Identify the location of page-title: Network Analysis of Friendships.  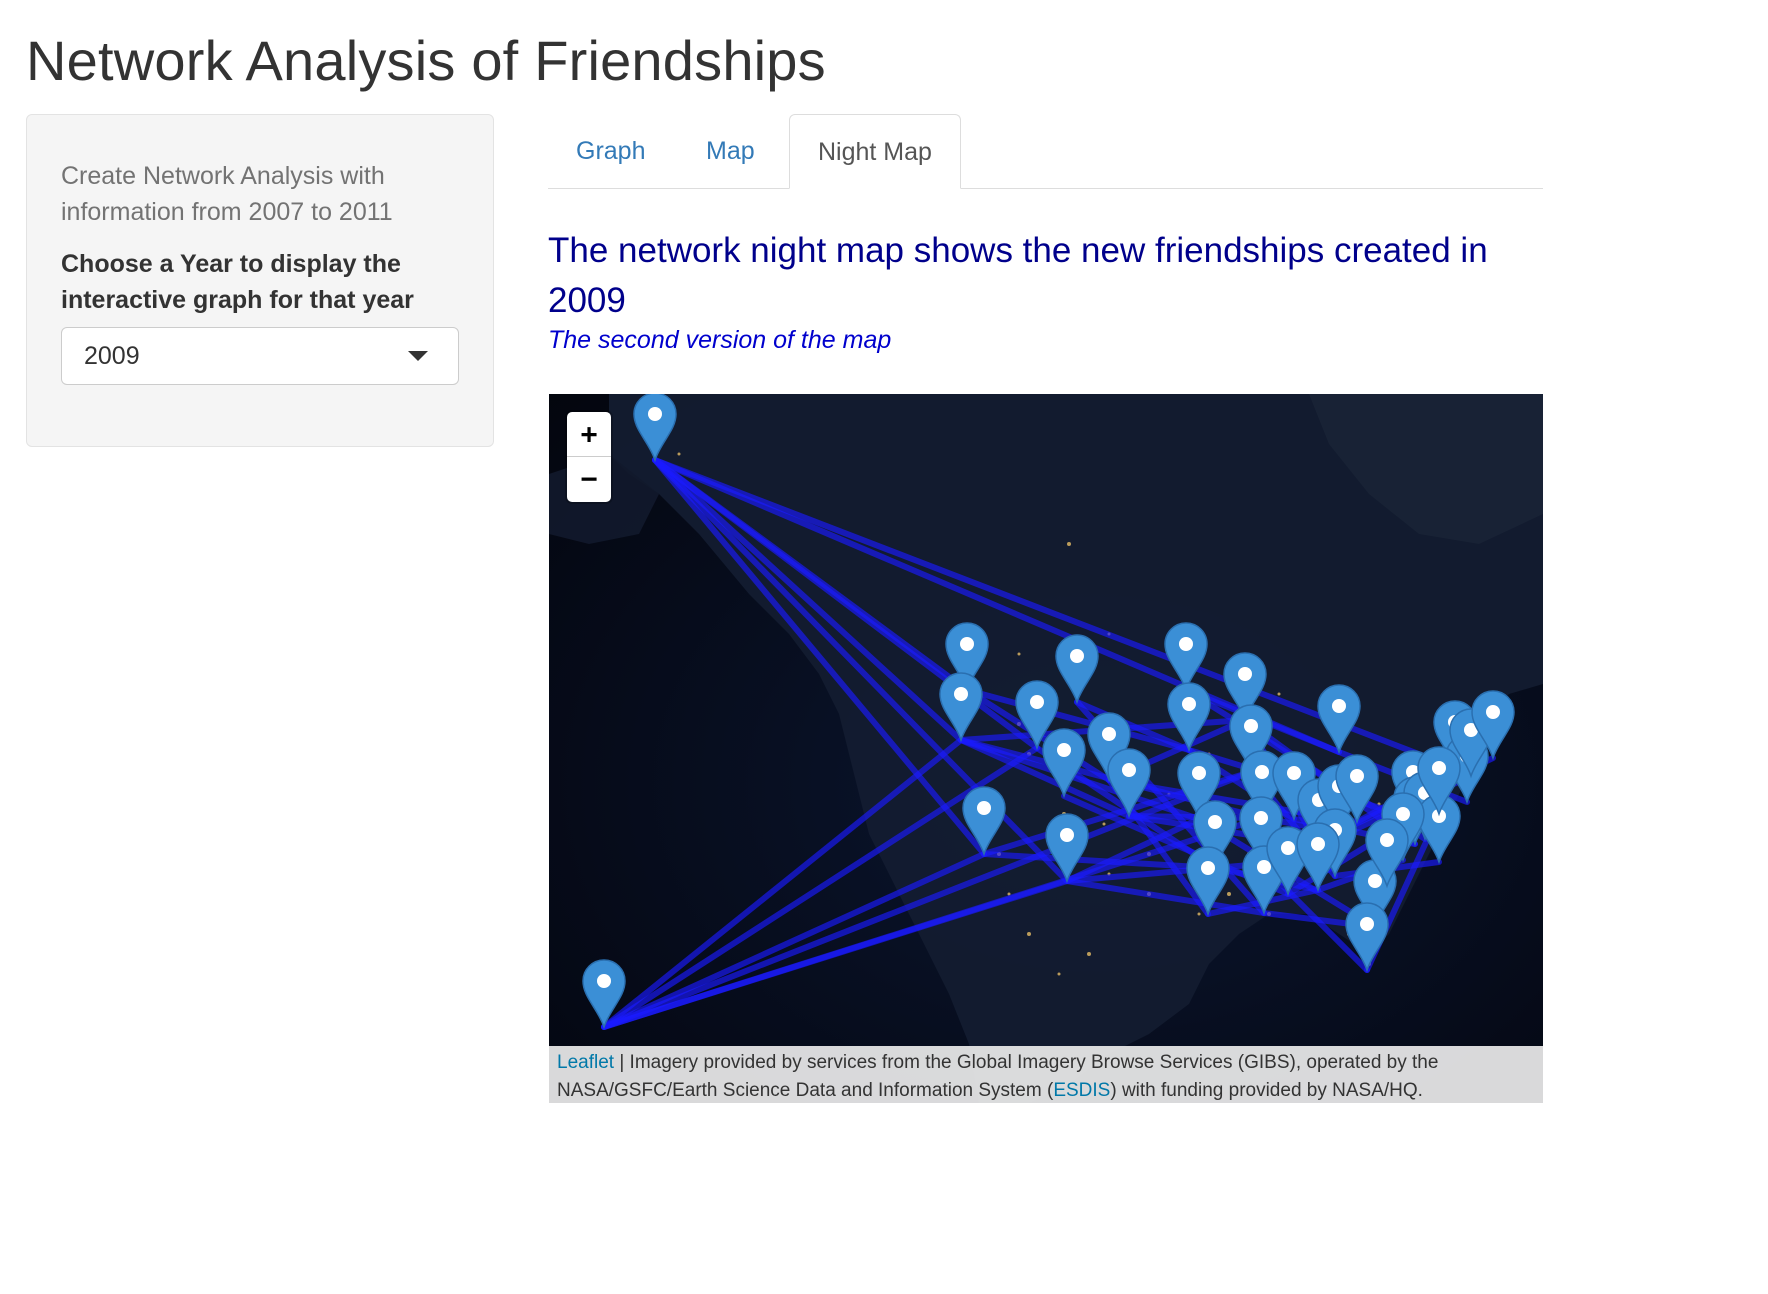
(426, 60).